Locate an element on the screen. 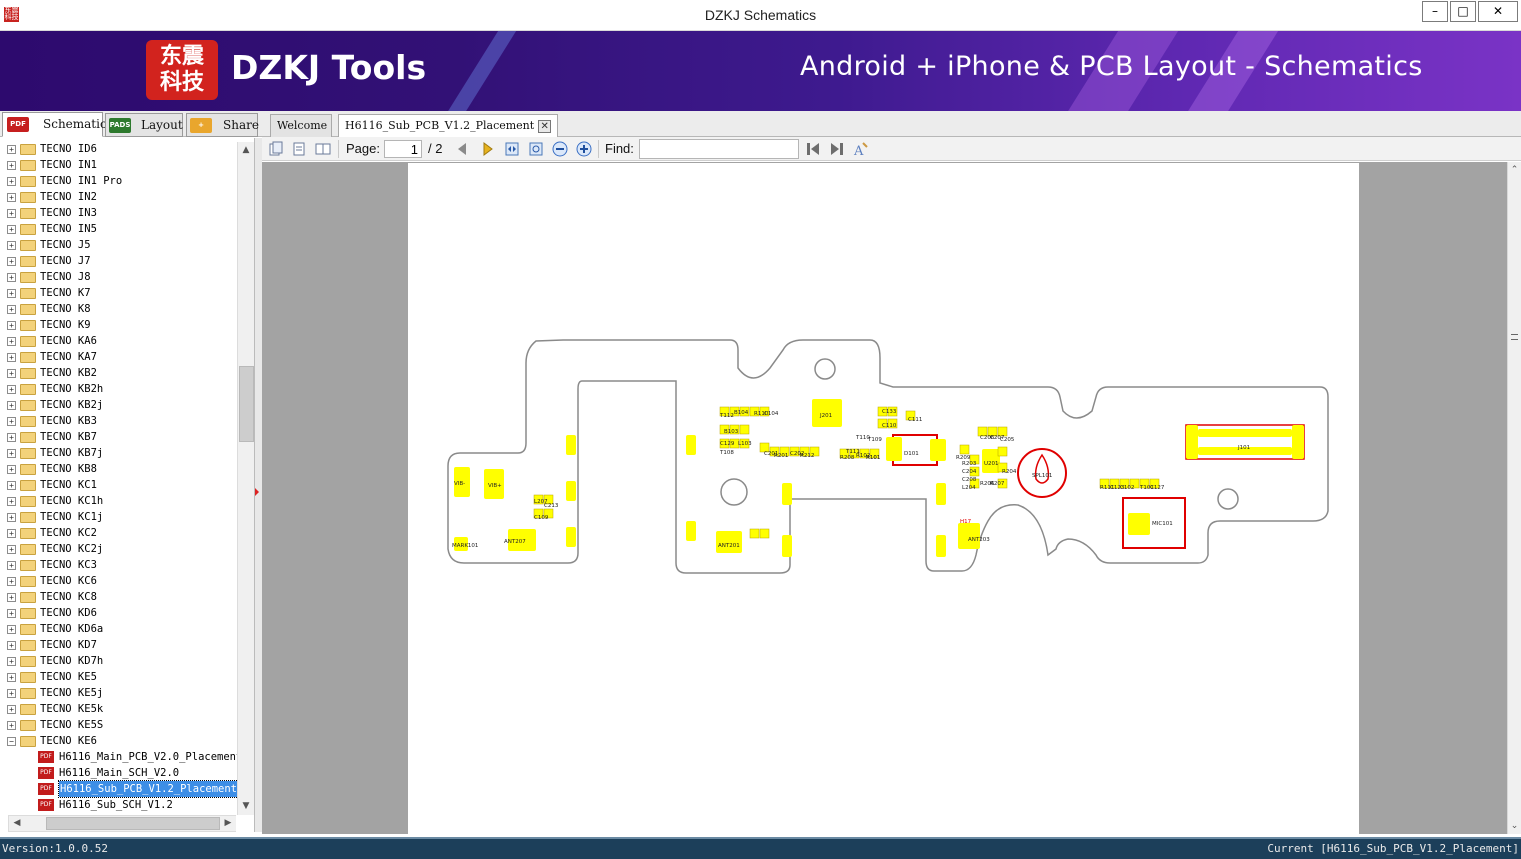  tree-folder: + TECNO KB8 is located at coordinates (119, 469).